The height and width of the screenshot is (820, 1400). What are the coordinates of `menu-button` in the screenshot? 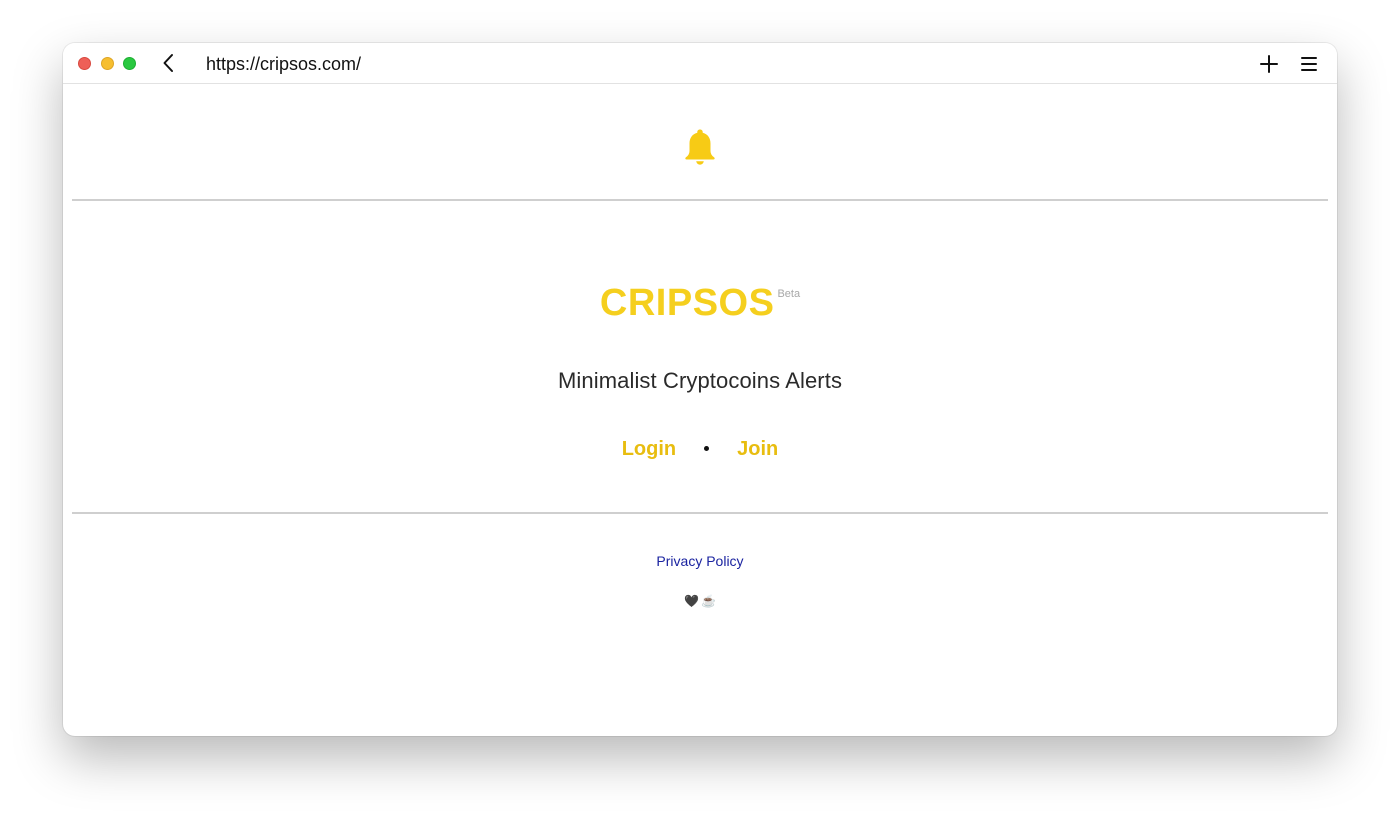 It's located at (1309, 64).